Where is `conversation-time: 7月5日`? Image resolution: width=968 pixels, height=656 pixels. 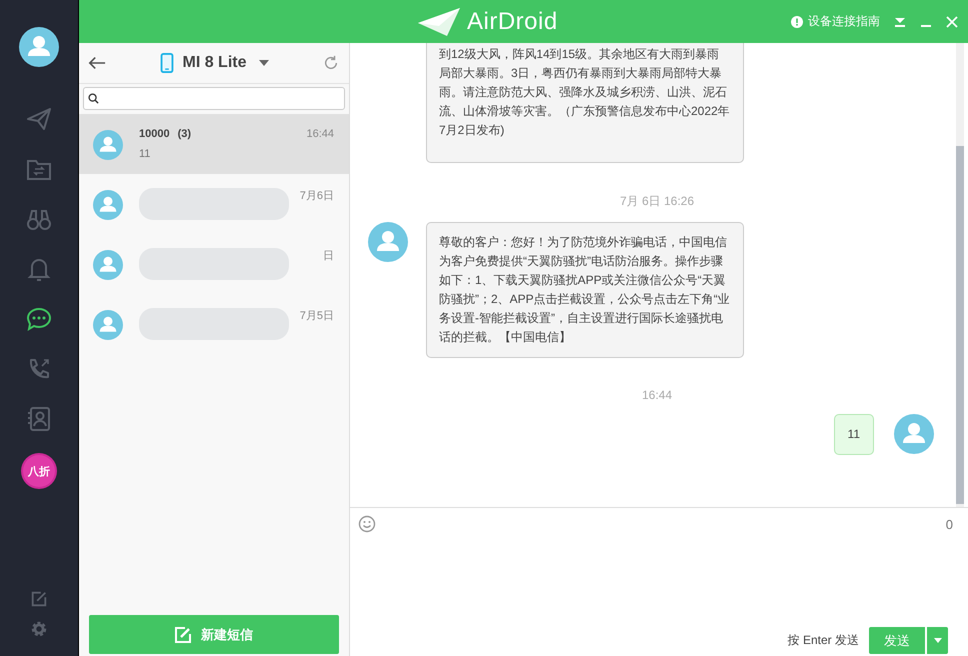 conversation-time: 7月5日 is located at coordinates (317, 316).